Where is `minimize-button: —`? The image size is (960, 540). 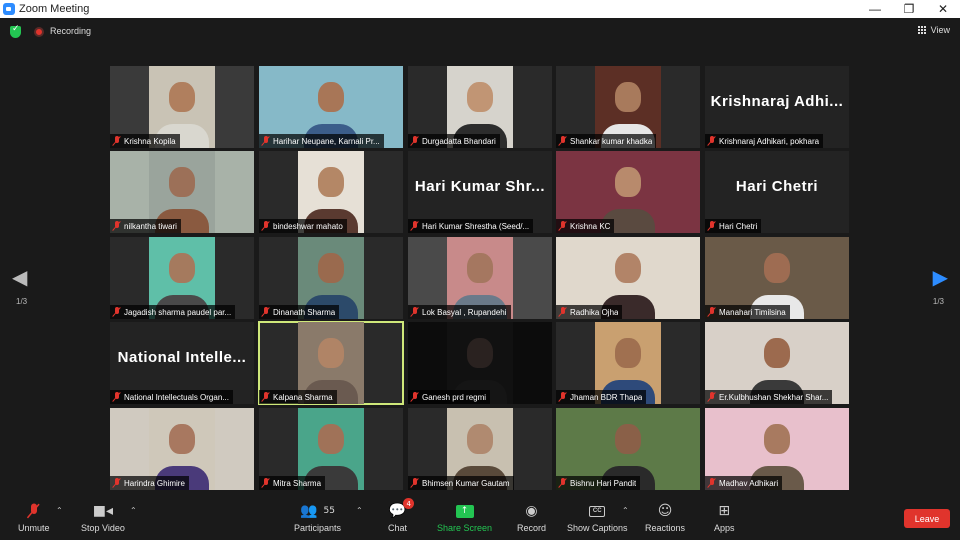 minimize-button: — is located at coordinates (875, 9).